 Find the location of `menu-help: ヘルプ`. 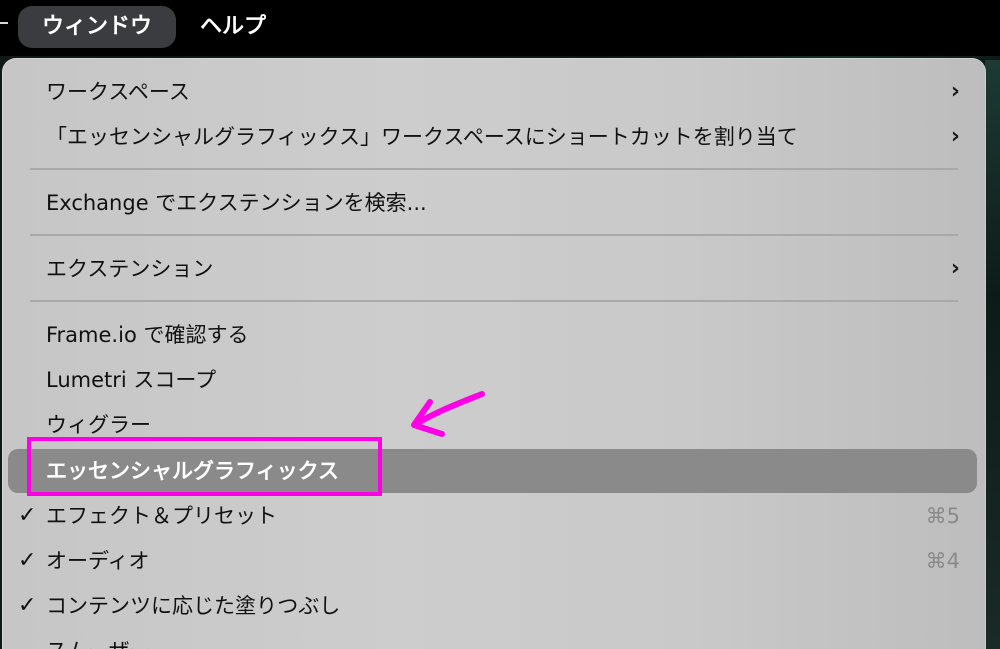

menu-help: ヘルプ is located at coordinates (233, 27).